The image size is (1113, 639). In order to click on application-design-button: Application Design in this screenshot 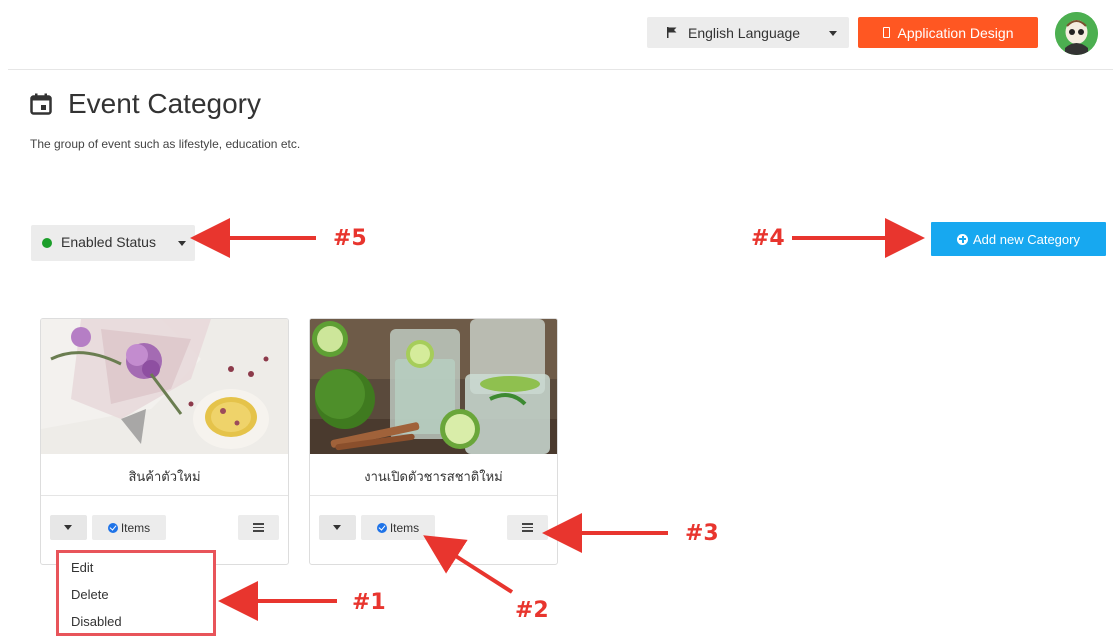, I will do `click(948, 32)`.